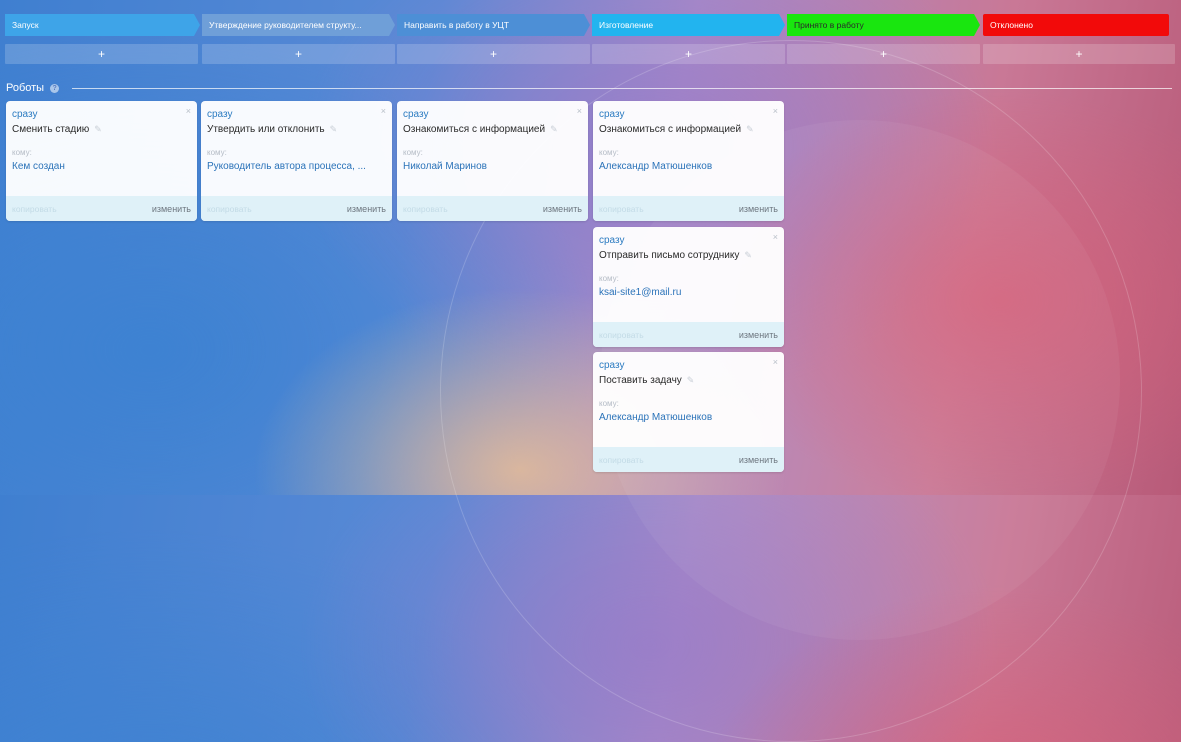  Describe the element at coordinates (102, 25) in the screenshot. I see `stage-start: Запуск` at that location.